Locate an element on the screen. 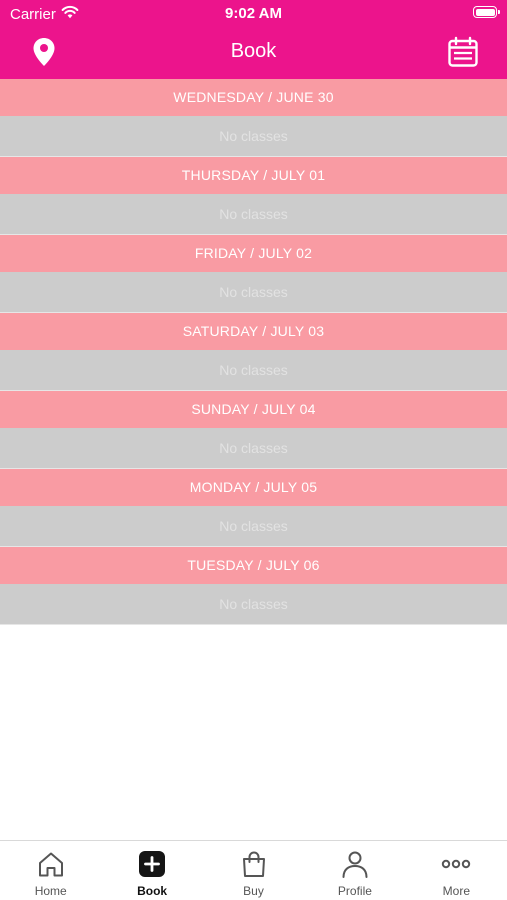 The width and height of the screenshot is (507, 900). tab-profile: Profile is located at coordinates (354, 870).